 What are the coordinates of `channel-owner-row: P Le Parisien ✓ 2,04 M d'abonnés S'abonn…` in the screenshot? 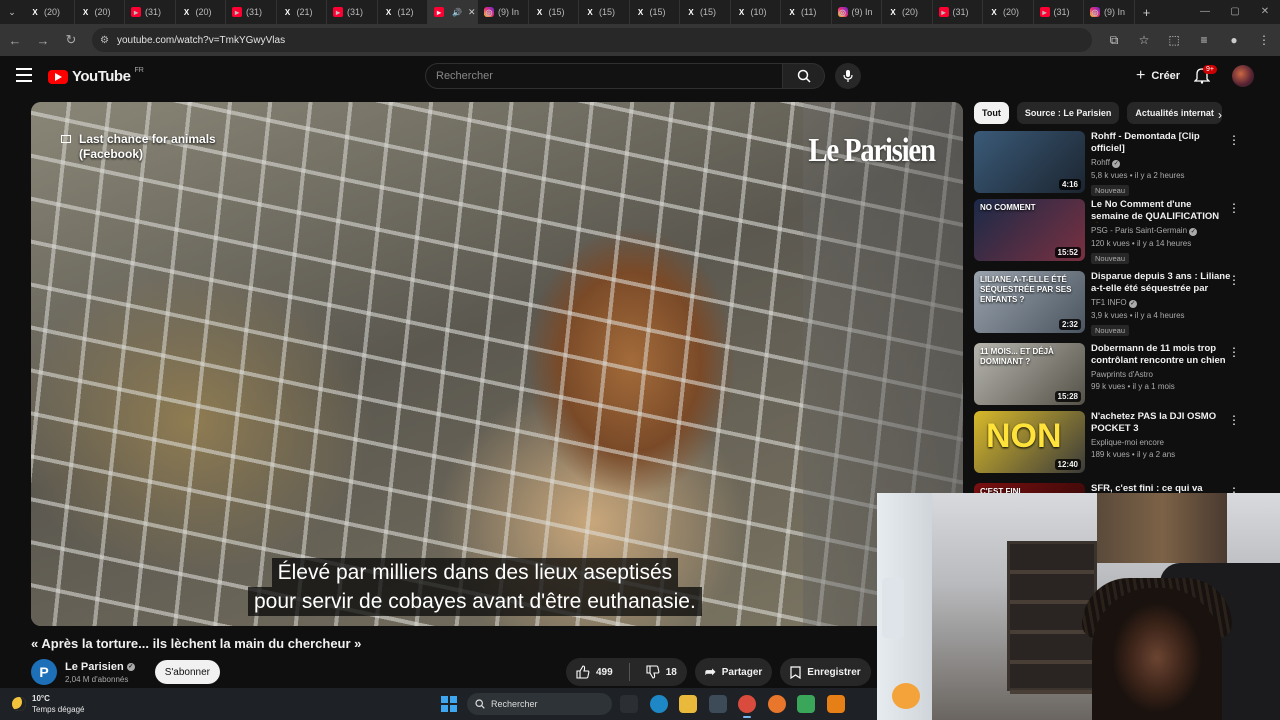 It's located at (125, 672).